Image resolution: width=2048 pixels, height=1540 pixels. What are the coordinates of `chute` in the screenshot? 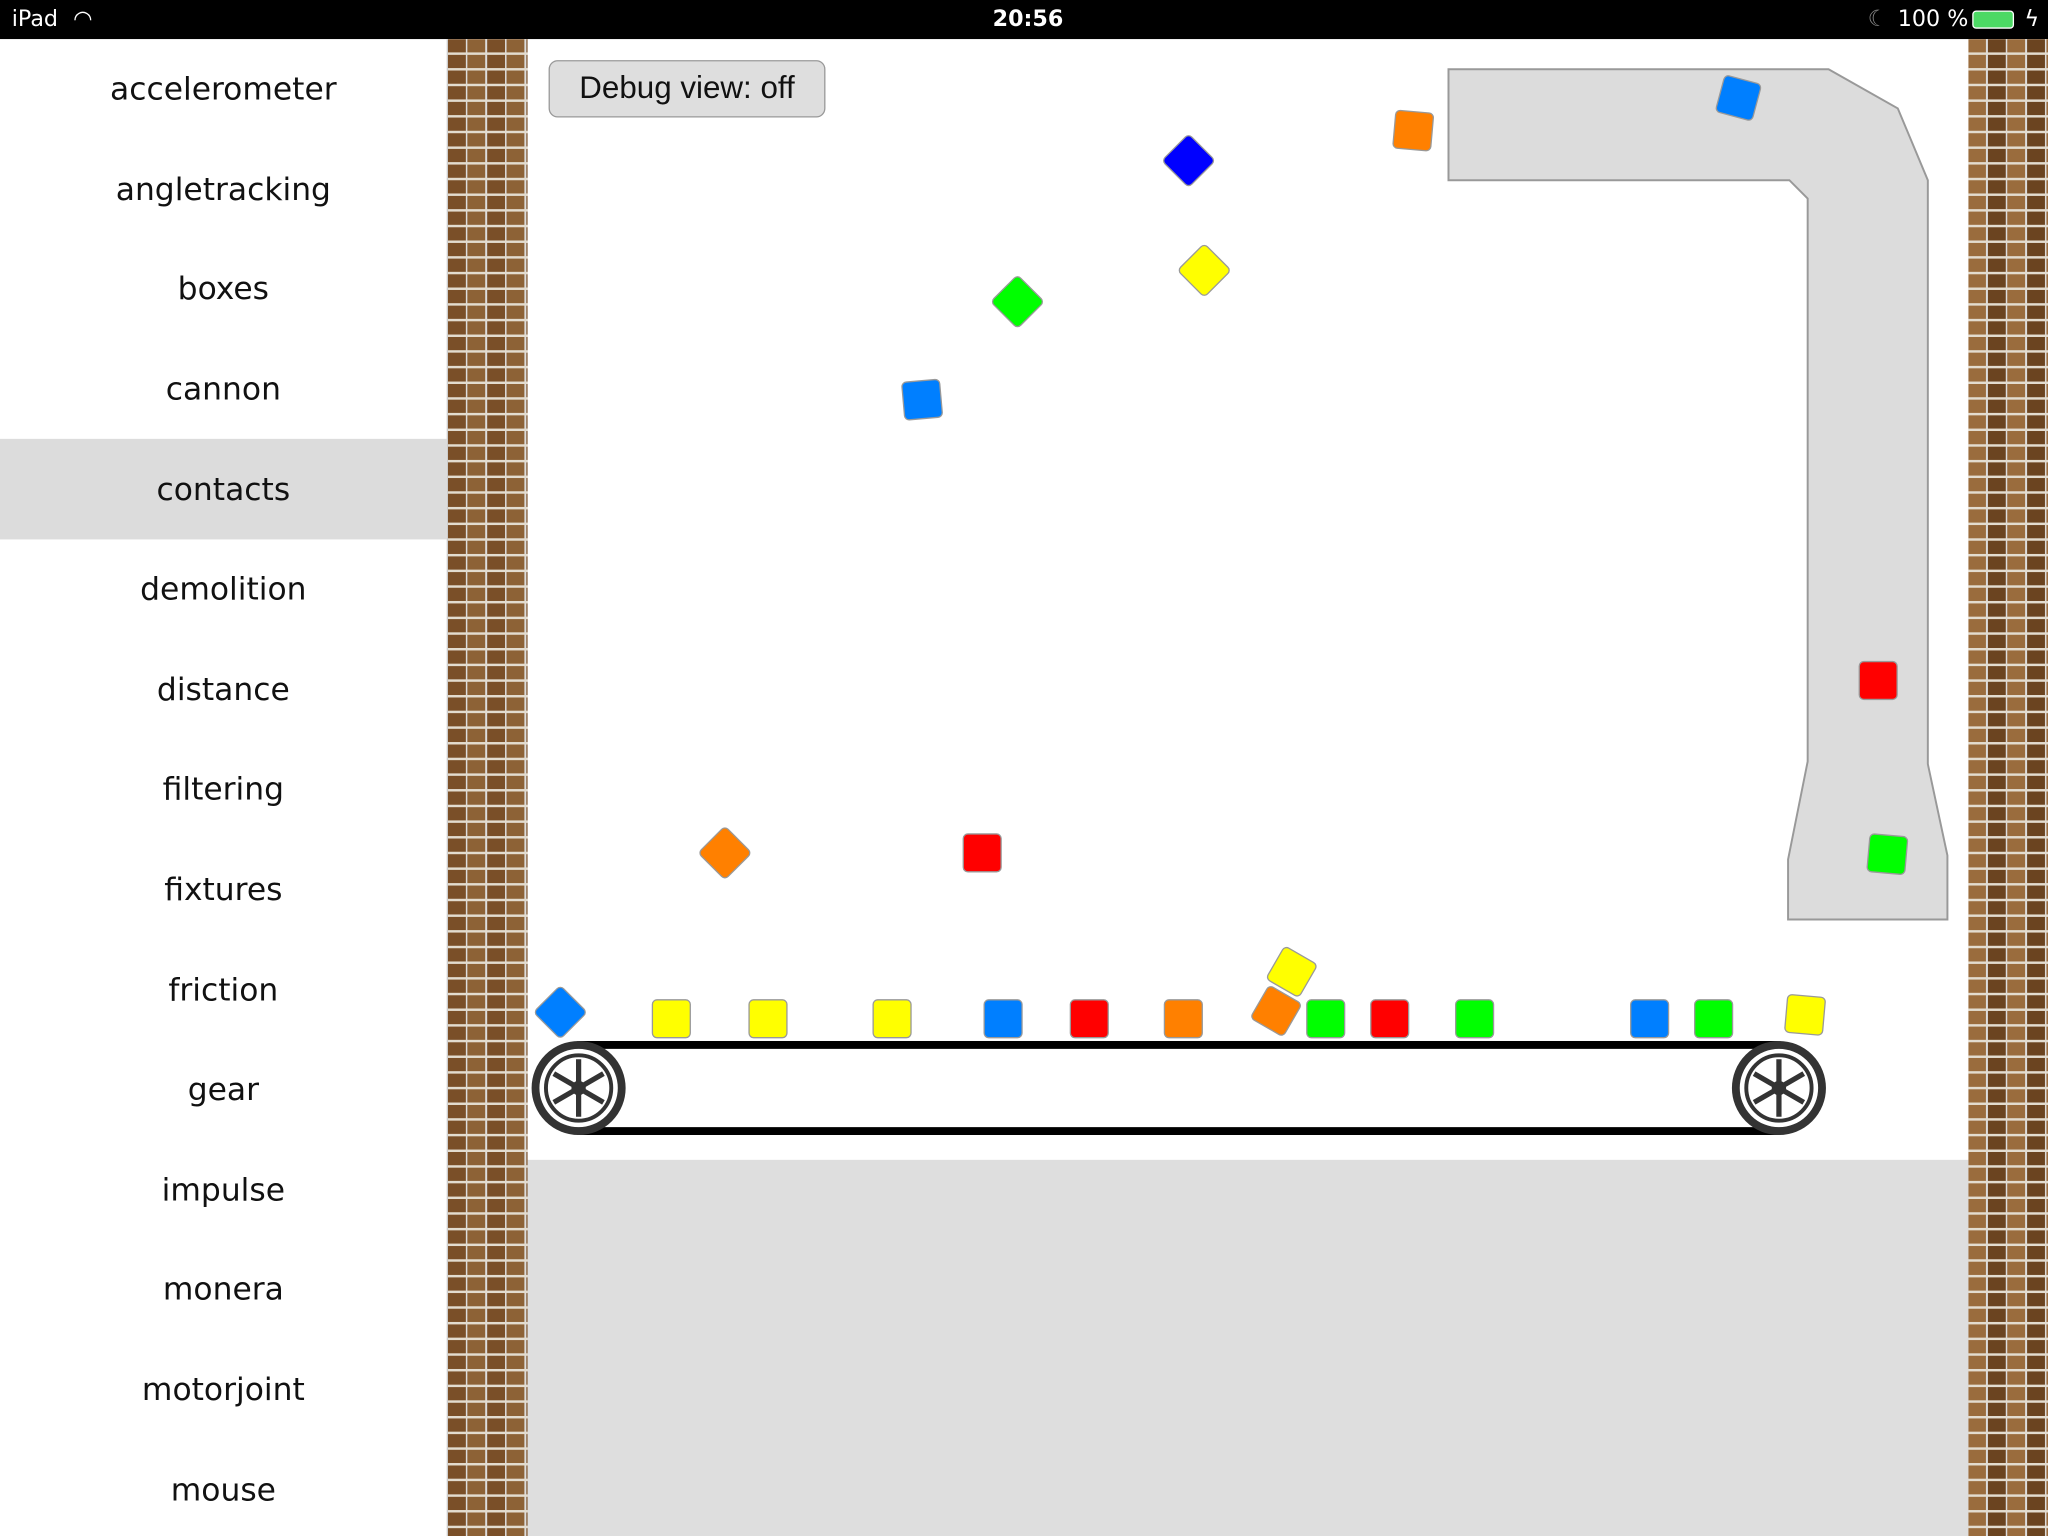 It's located at (1698, 494).